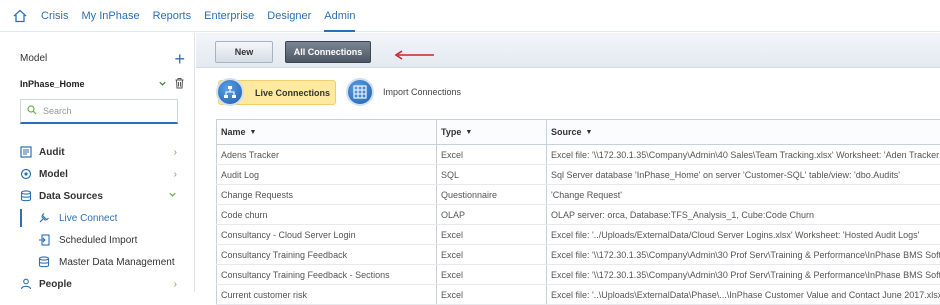 The image size is (940, 305). I want to click on cell-name: Consultancy Training Feedback - Sections, so click(326, 274).